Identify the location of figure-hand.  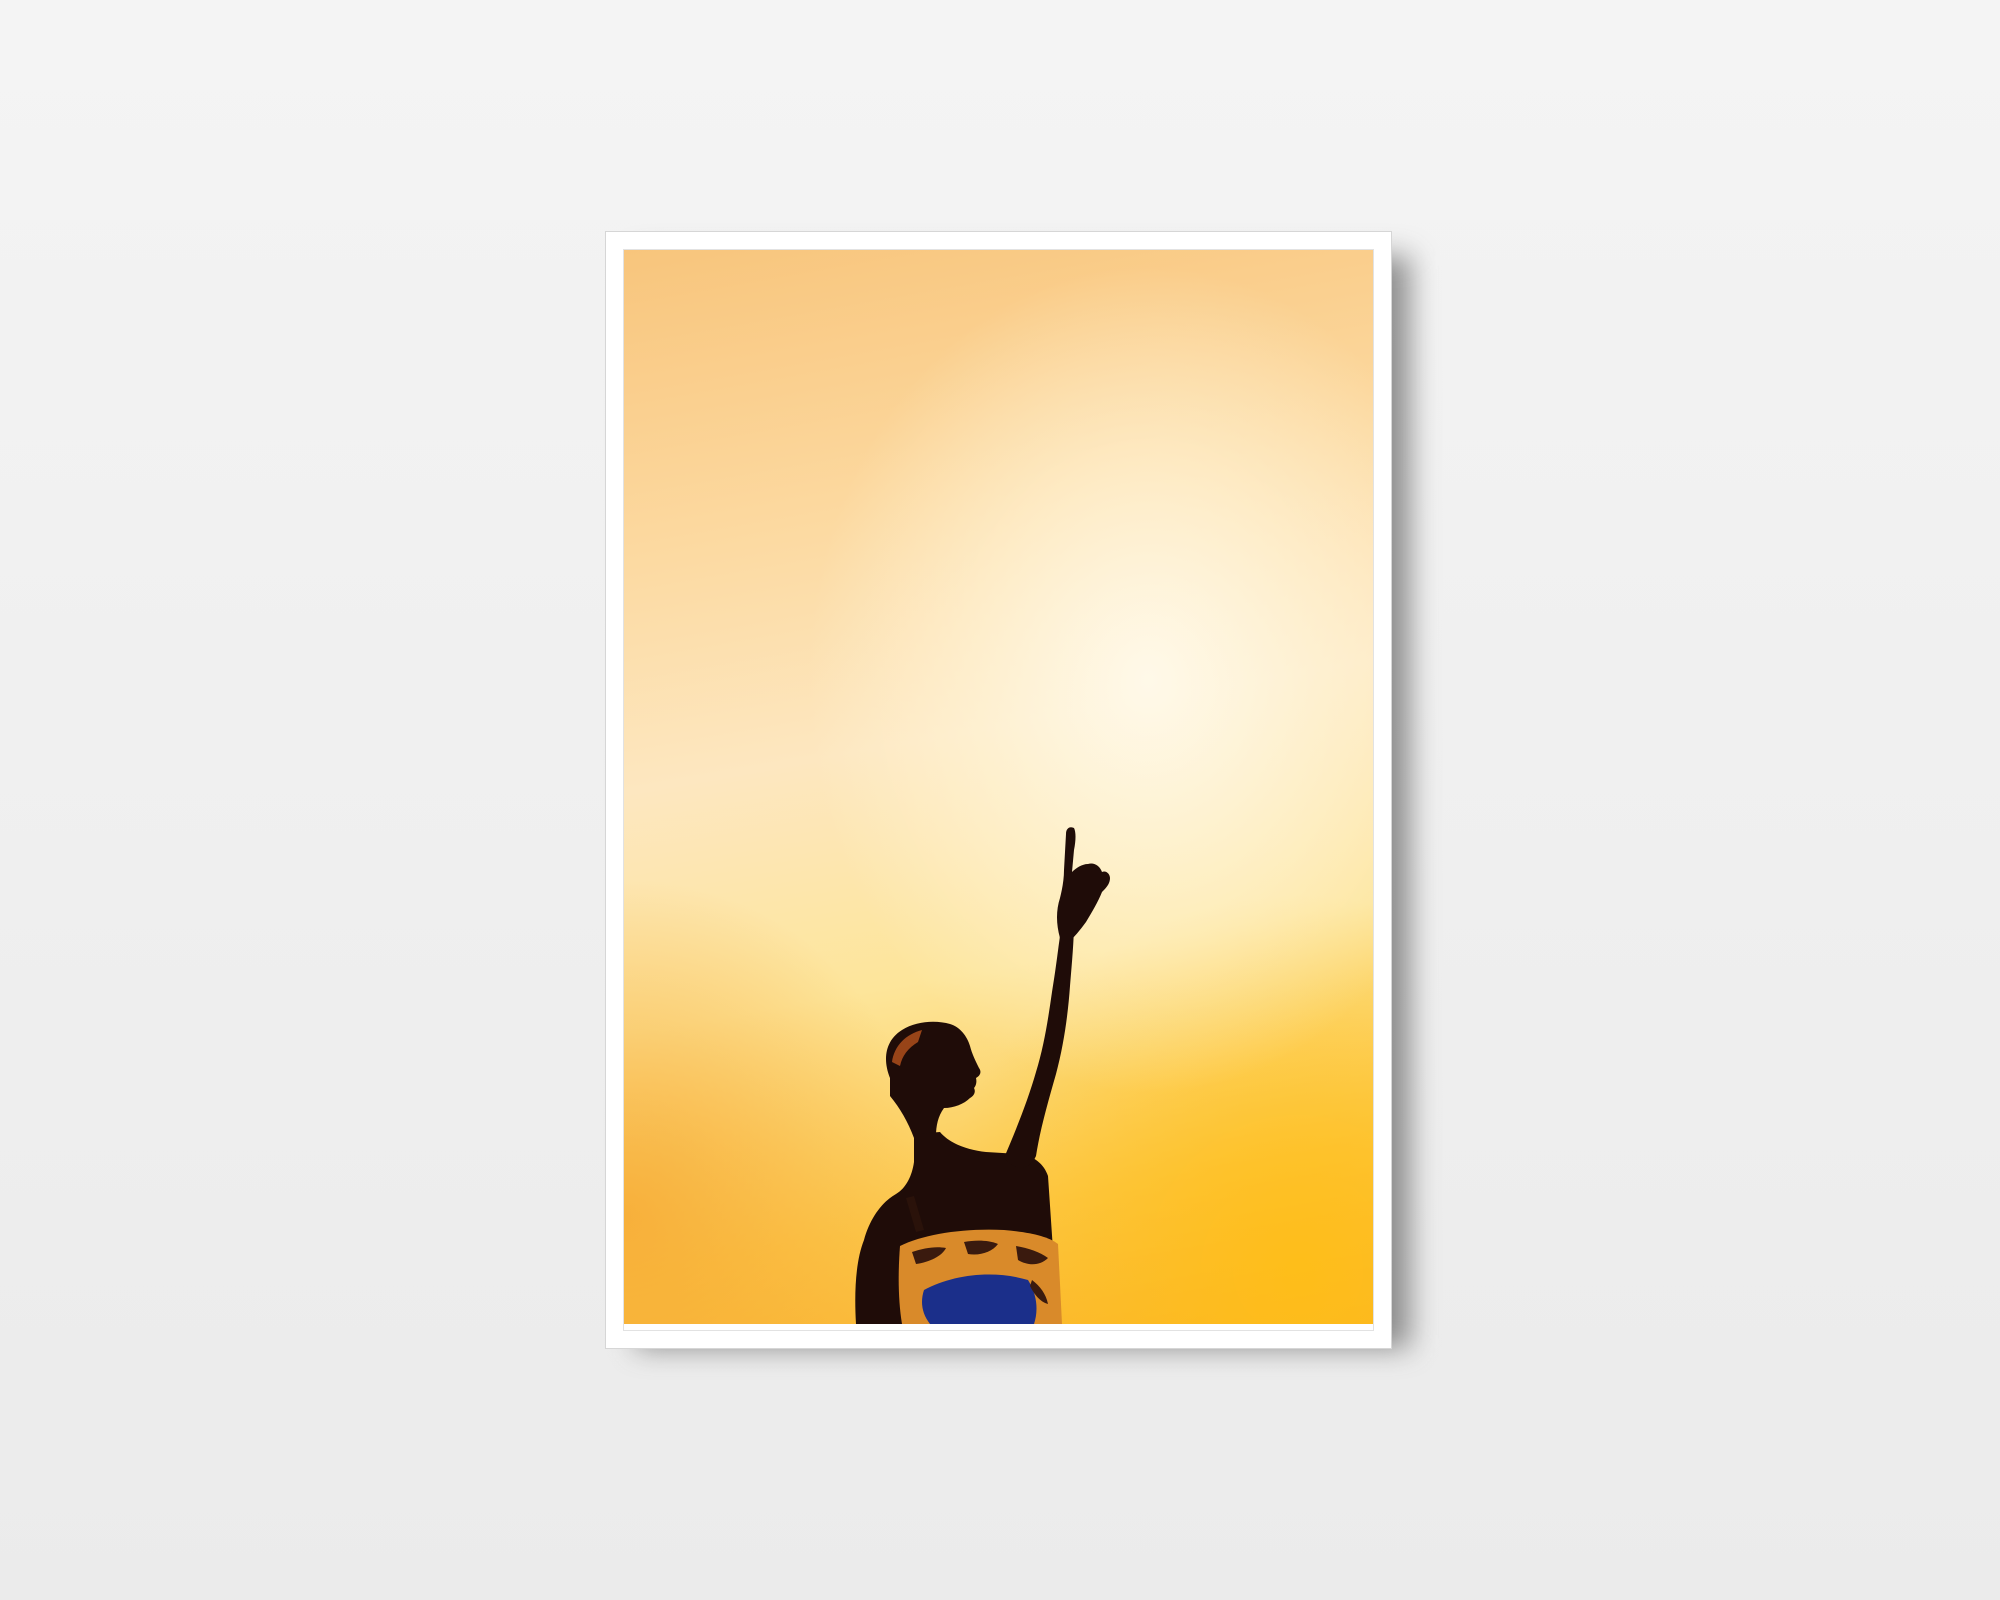
(1083, 884).